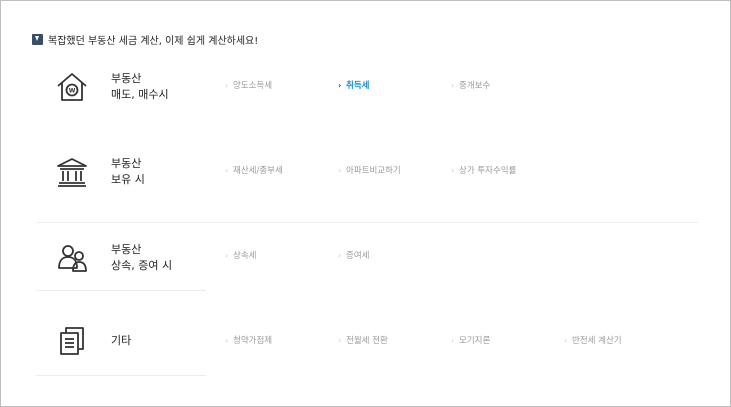  What do you see at coordinates (353, 86) in the screenshot?
I see `link-acquisition-tax: › 취득세` at bounding box center [353, 86].